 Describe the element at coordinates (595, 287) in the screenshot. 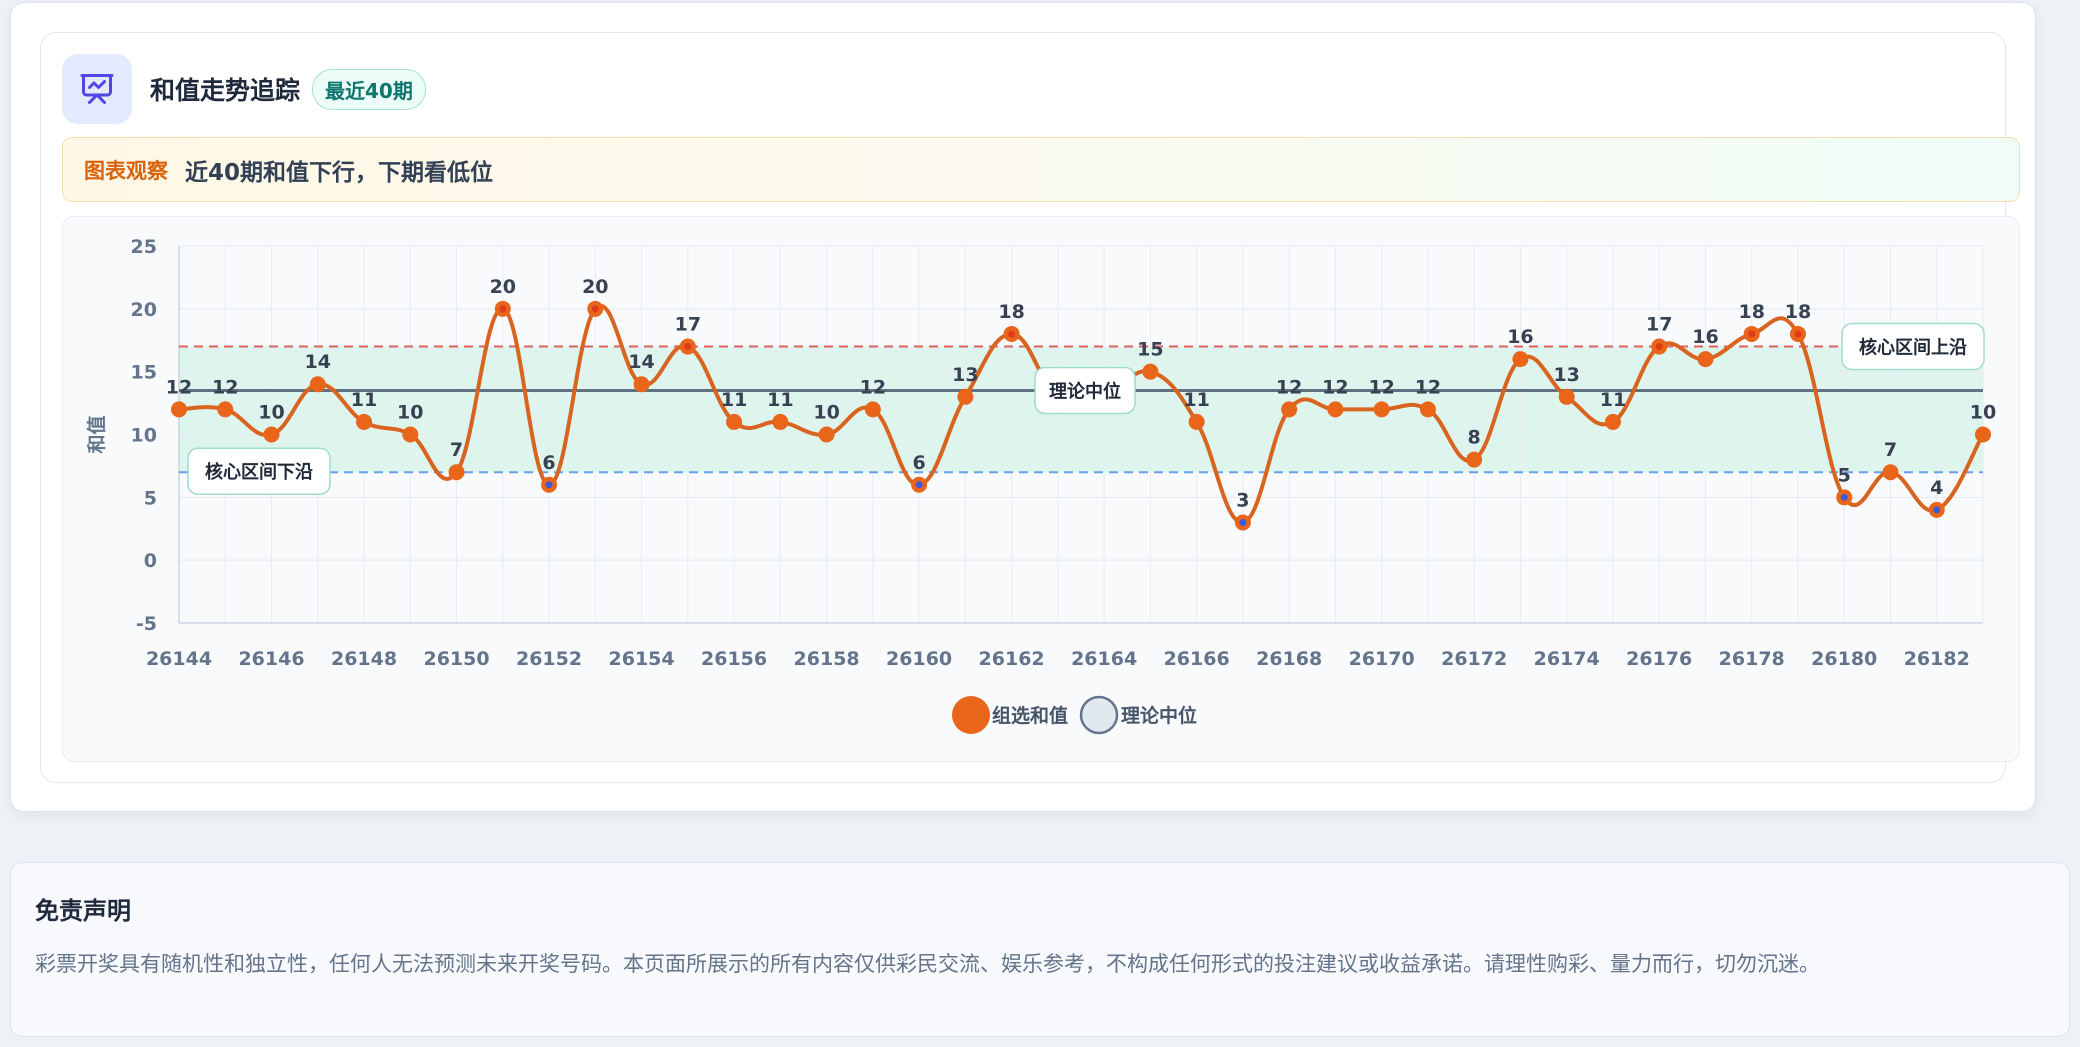

I see `data-label: 20` at that location.